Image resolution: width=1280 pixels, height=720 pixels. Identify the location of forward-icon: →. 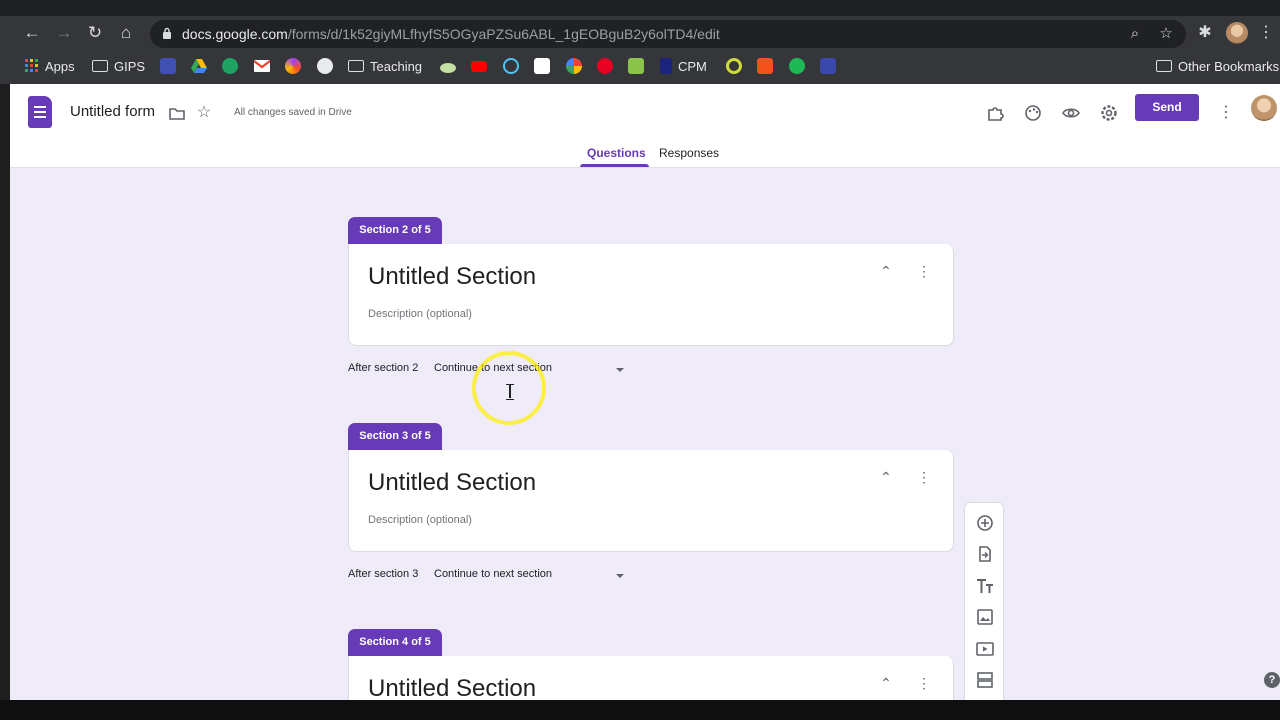
(64, 33).